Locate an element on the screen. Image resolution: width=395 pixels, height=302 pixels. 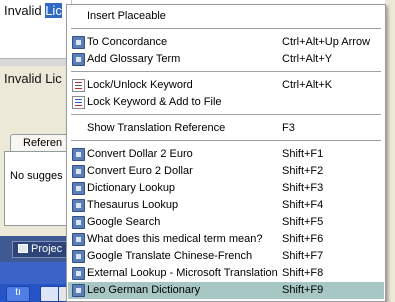
menu-item-label: Add Glossary Term is located at coordinates (134, 59).